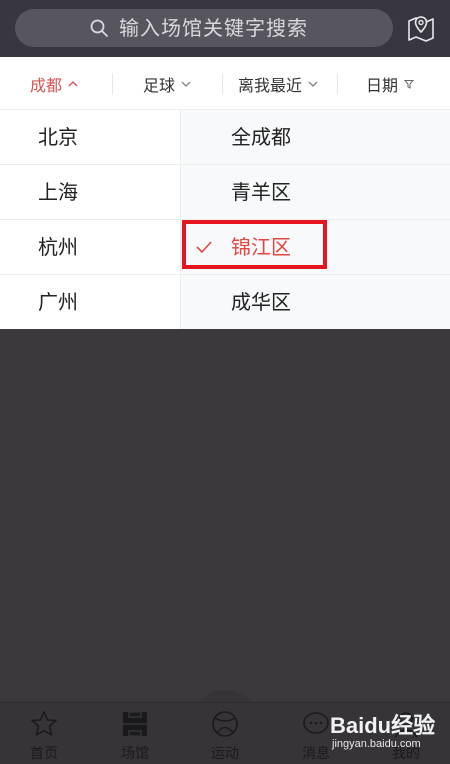 The image size is (450, 764). Describe the element at coordinates (383, 725) in the screenshot. I see `watermark-brand: Baidu经验` at that location.